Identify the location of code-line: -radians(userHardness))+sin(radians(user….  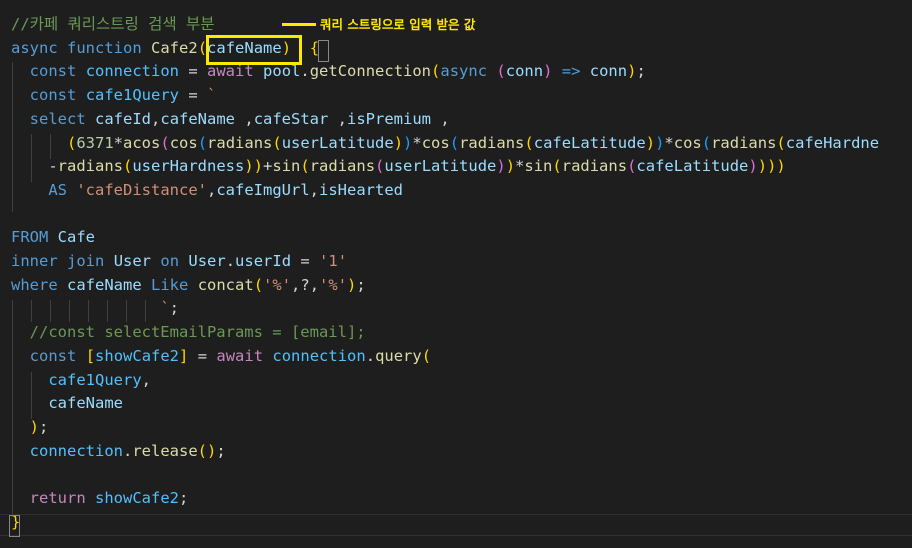
(398, 167).